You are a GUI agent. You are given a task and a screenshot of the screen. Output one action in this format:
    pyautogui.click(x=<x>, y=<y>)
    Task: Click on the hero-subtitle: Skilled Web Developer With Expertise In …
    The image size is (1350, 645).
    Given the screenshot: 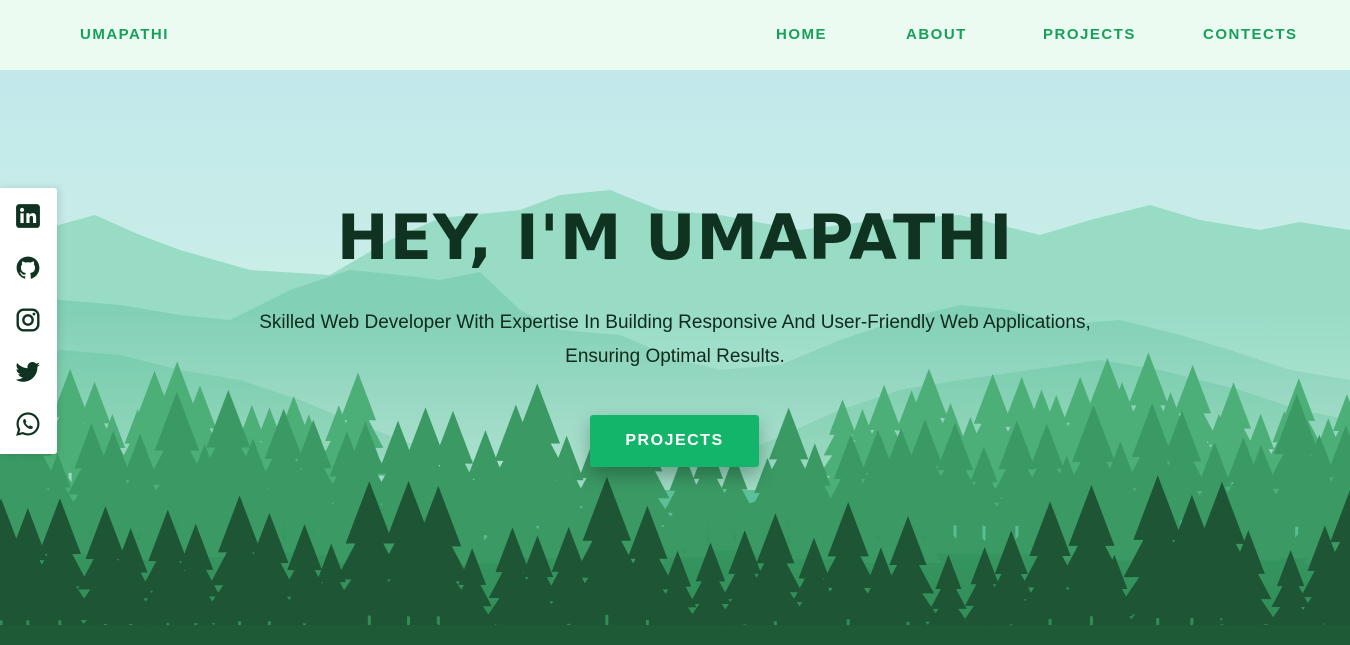 What is the action you would take?
    pyautogui.click(x=675, y=339)
    